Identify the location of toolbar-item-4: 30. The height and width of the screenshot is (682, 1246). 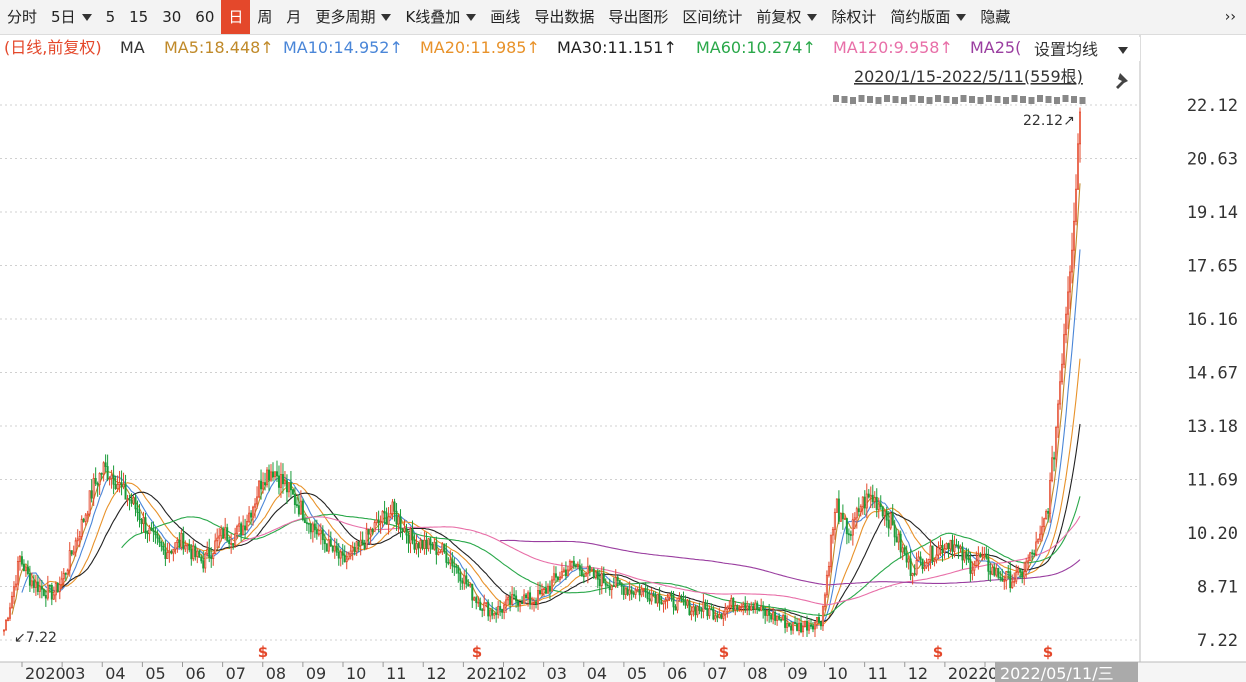
(171, 17).